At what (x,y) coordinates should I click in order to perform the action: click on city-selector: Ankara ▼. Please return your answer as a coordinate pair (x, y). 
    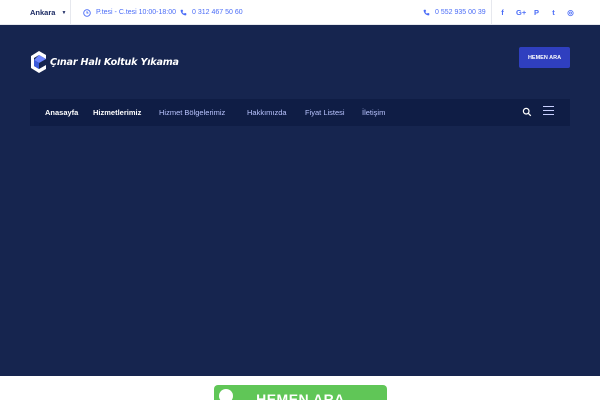
    Looking at the image, I should click on (48, 12).